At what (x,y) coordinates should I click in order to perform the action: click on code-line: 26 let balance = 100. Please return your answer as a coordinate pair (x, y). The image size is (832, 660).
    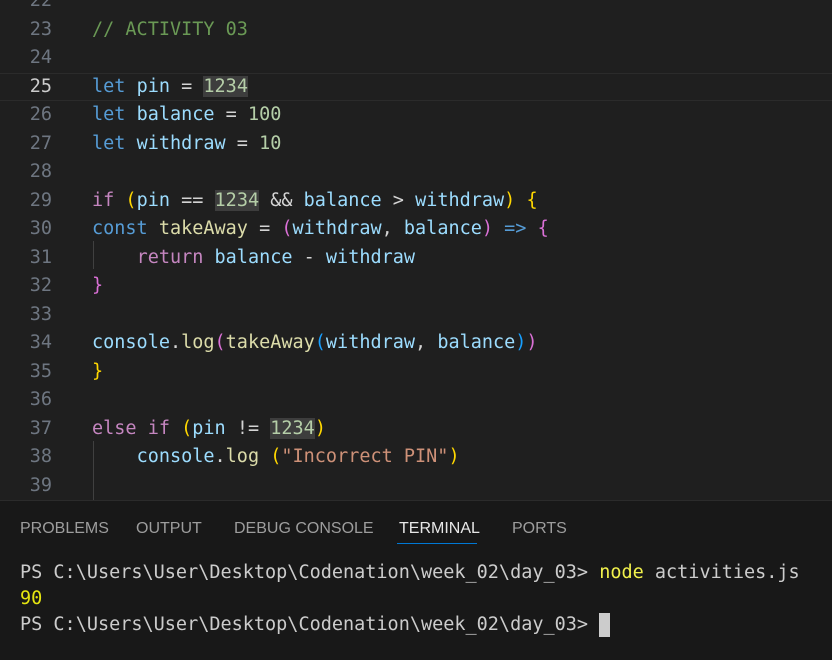
    Looking at the image, I should click on (416, 115).